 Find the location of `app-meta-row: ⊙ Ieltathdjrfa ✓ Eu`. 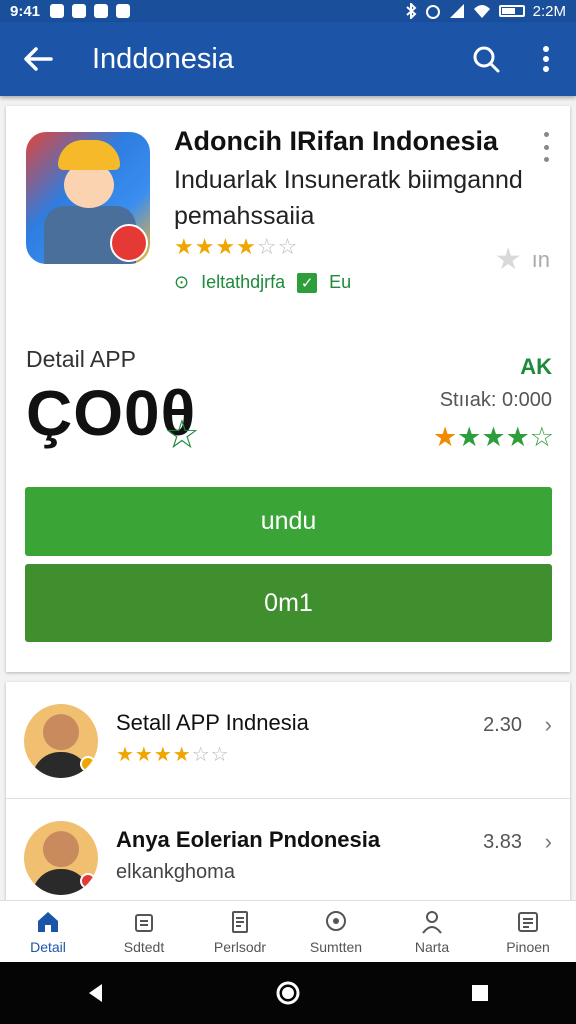

app-meta-row: ⊙ Ieltathdjrfa ✓ Eu is located at coordinates (262, 282).